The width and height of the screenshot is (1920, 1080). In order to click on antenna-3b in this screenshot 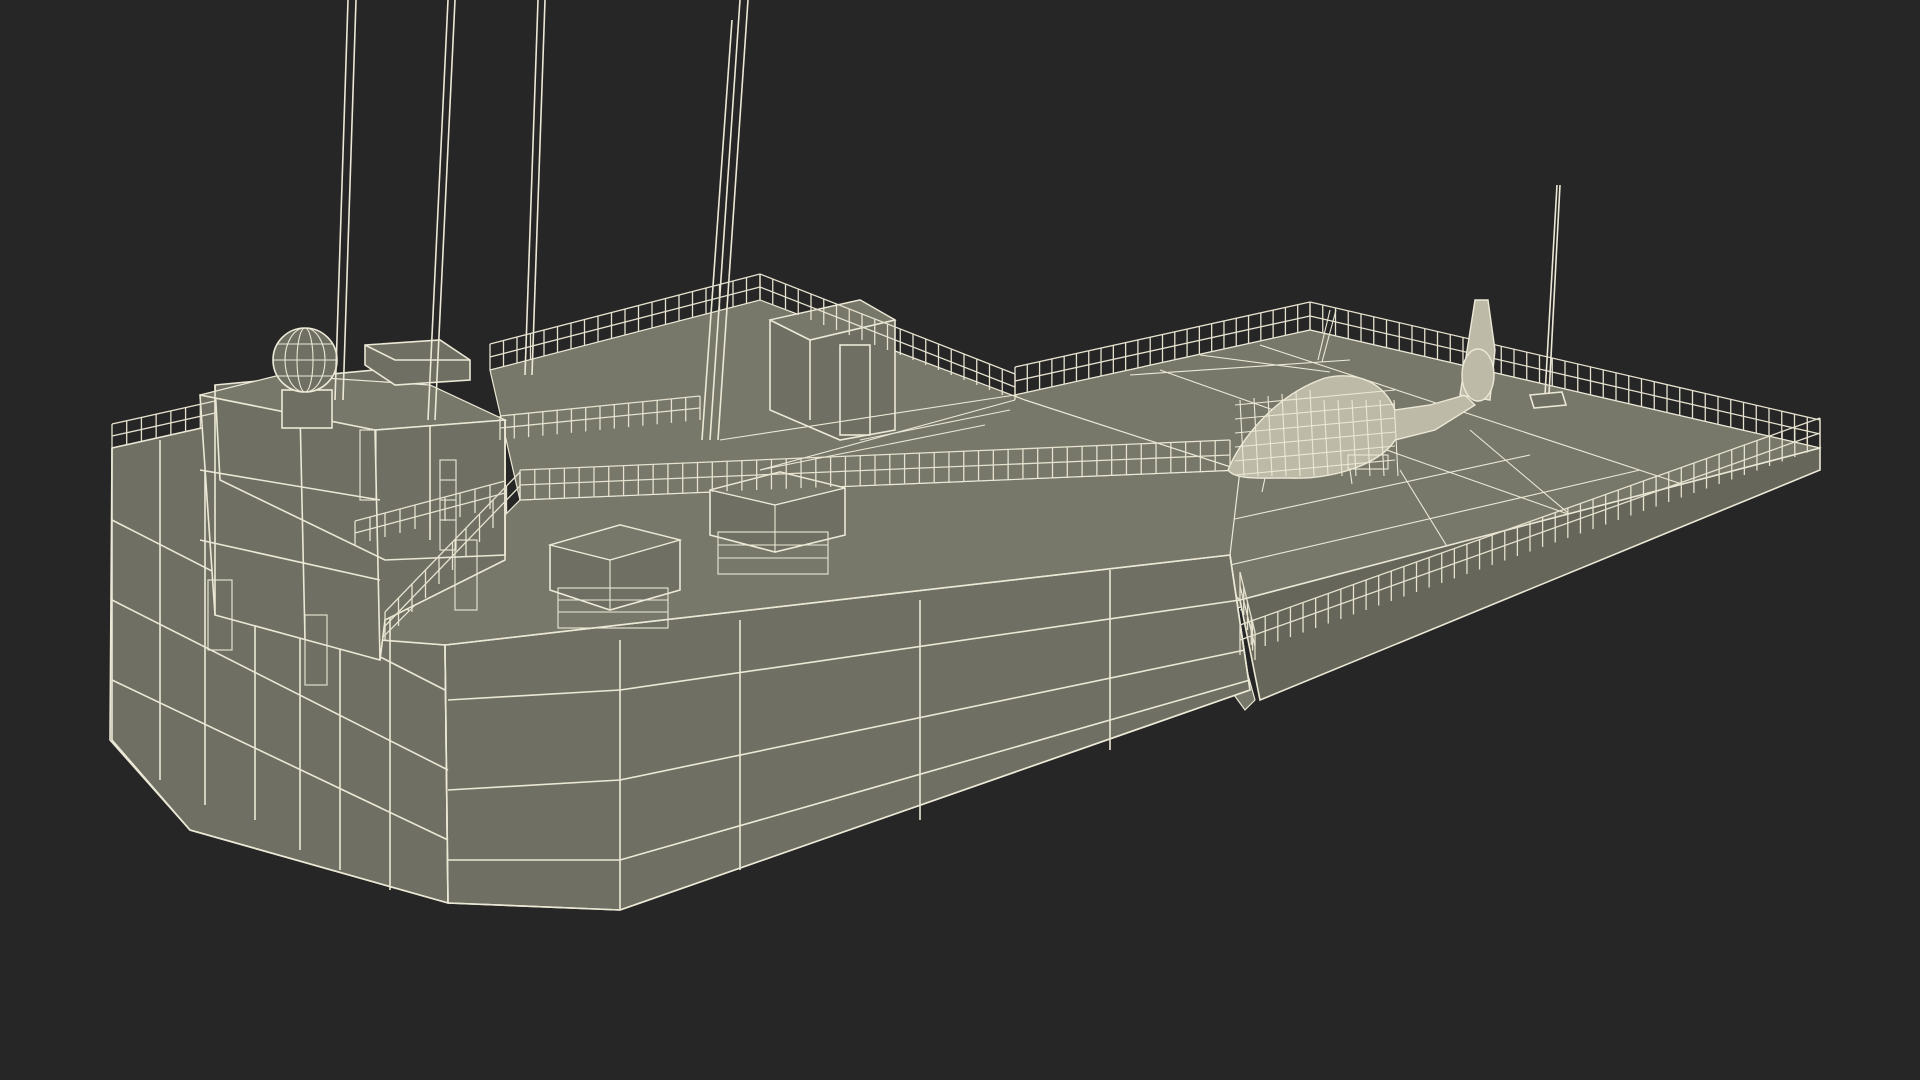, I will do `click(538, 188)`.